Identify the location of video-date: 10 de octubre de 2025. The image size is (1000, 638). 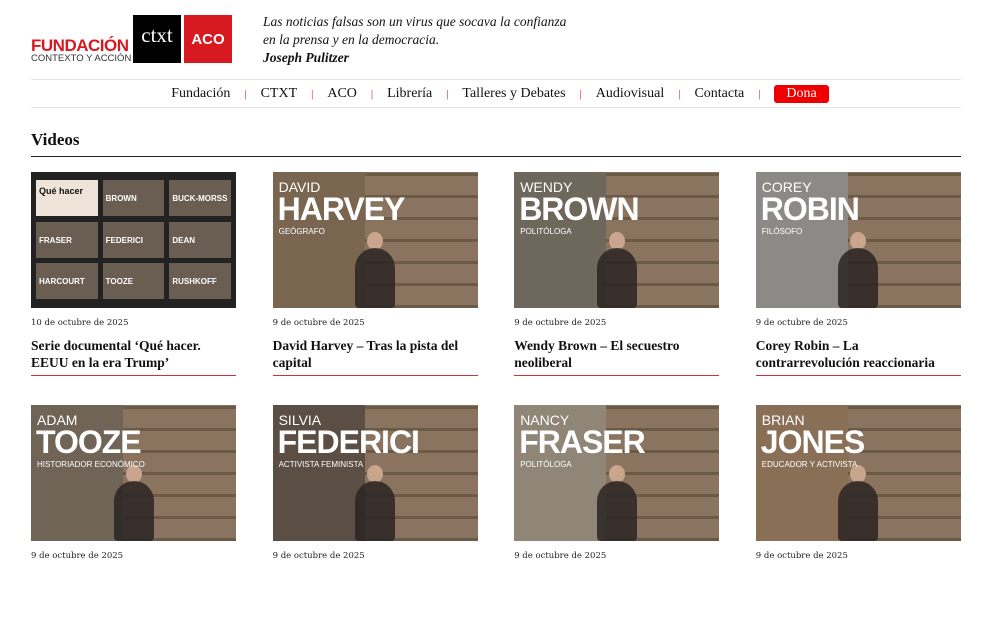
(80, 323).